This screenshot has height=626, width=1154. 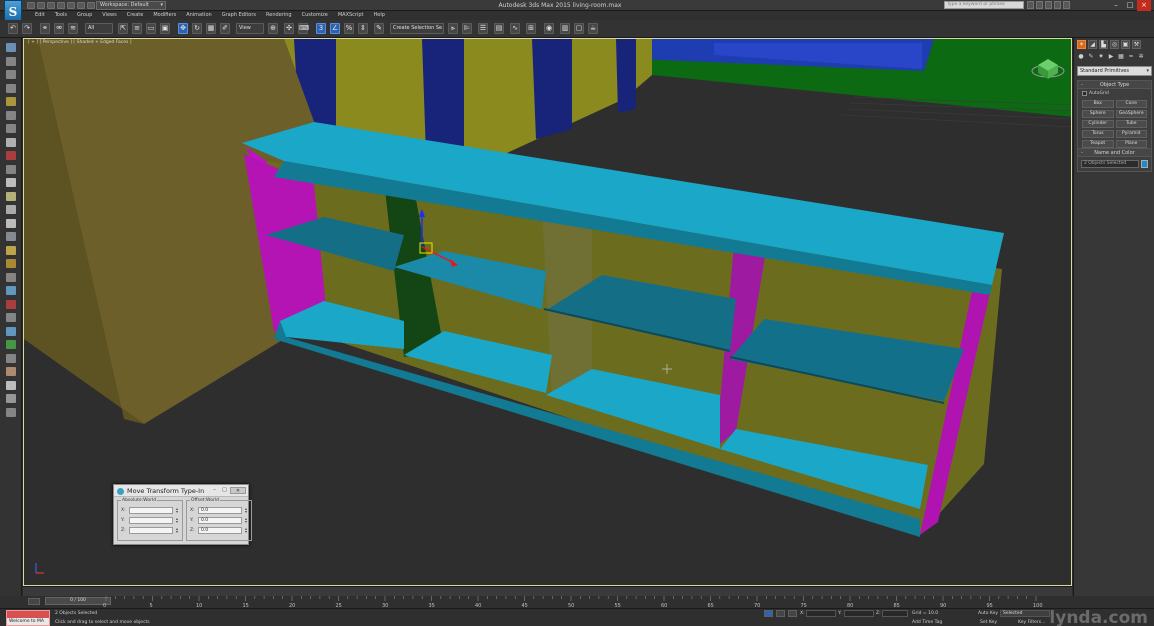 What do you see at coordinates (165, 28) in the screenshot?
I see `window-crossing-icon: ▣` at bounding box center [165, 28].